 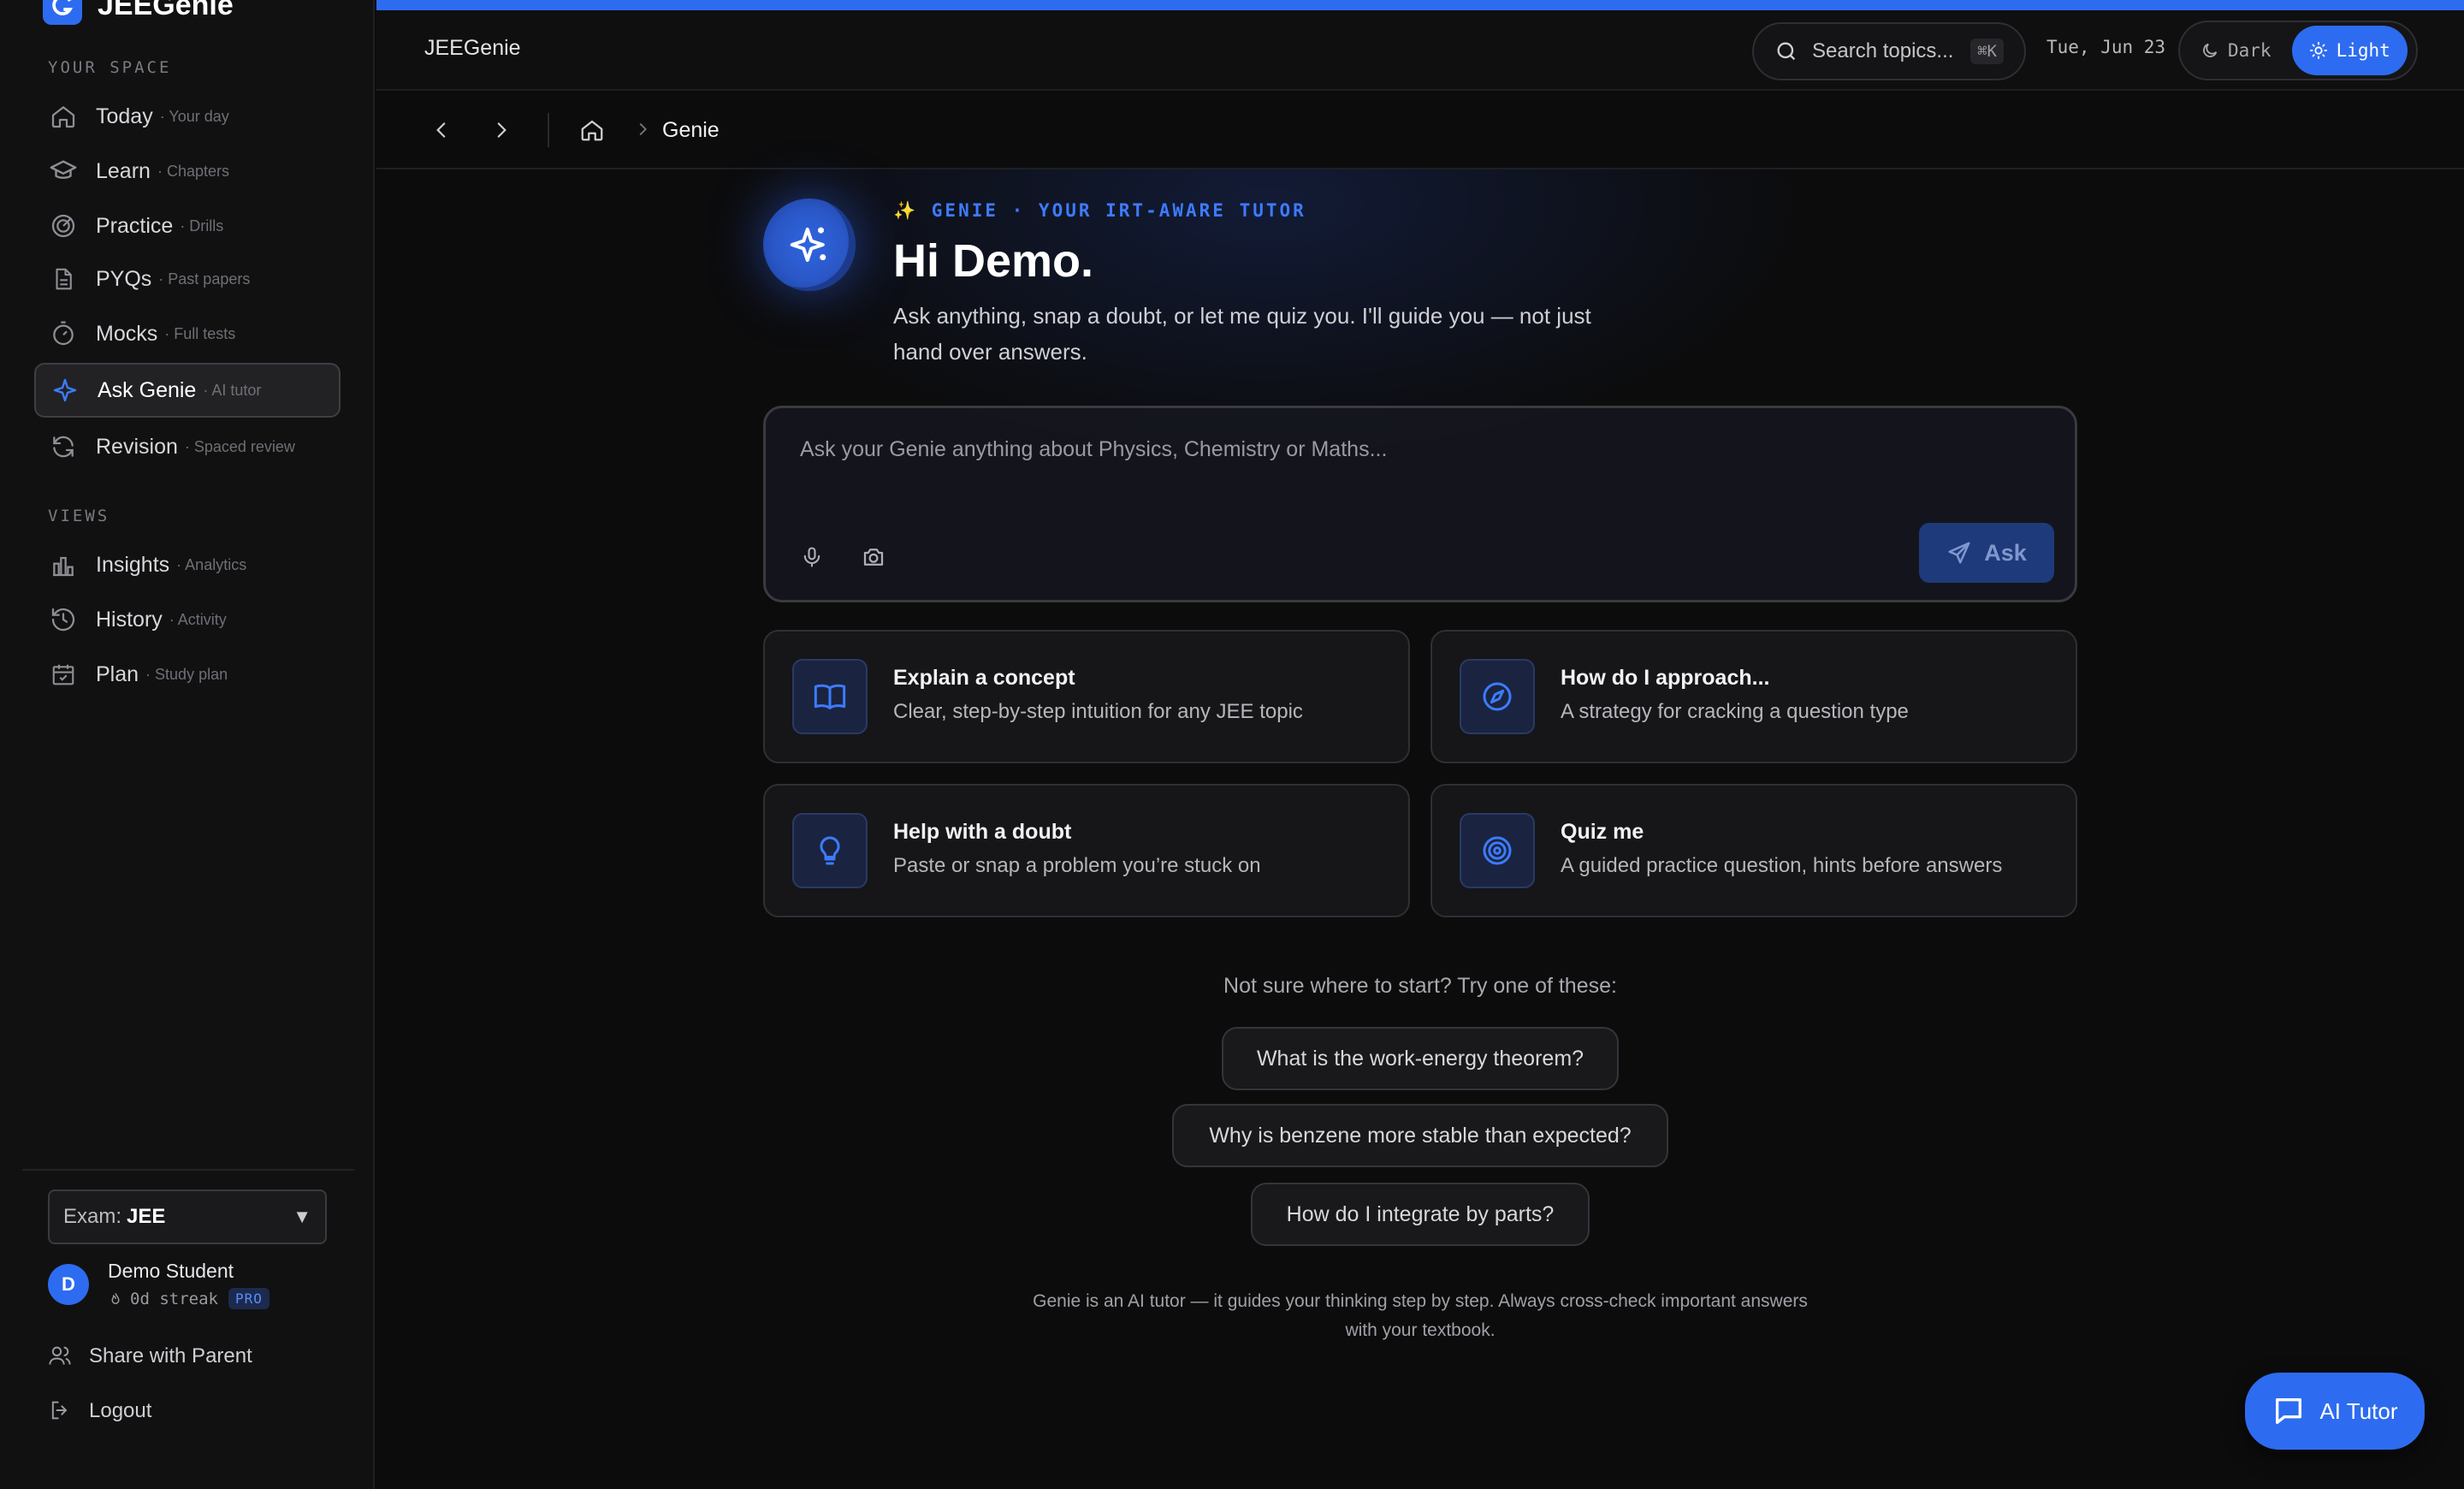 What do you see at coordinates (830, 850) in the screenshot?
I see `lightbulb-icon` at bounding box center [830, 850].